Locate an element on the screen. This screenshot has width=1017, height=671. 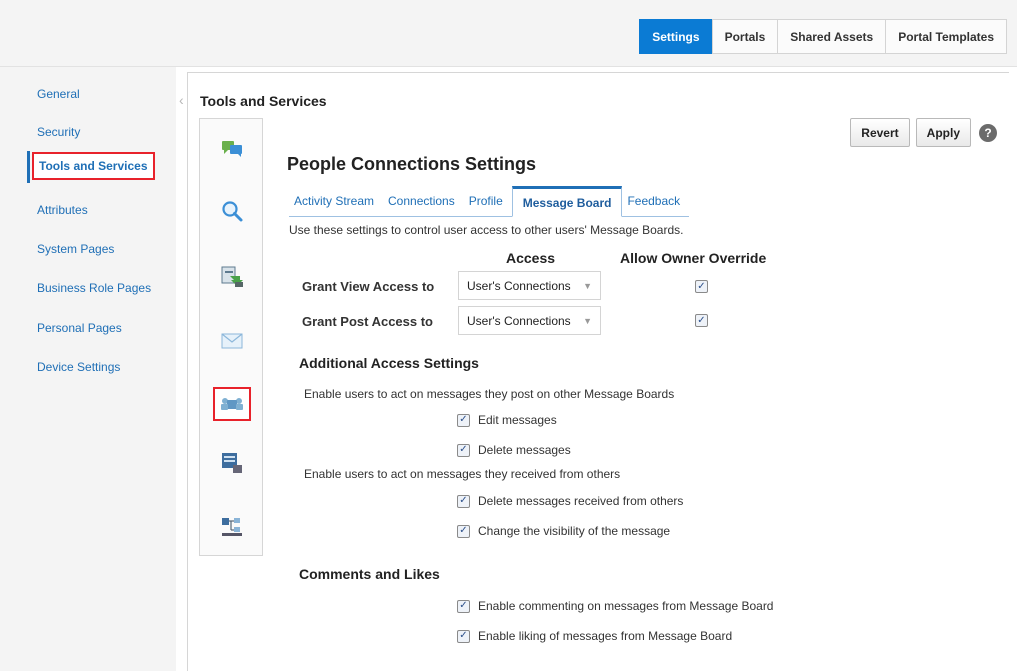
discussions-icon is located at coordinates (232, 149).